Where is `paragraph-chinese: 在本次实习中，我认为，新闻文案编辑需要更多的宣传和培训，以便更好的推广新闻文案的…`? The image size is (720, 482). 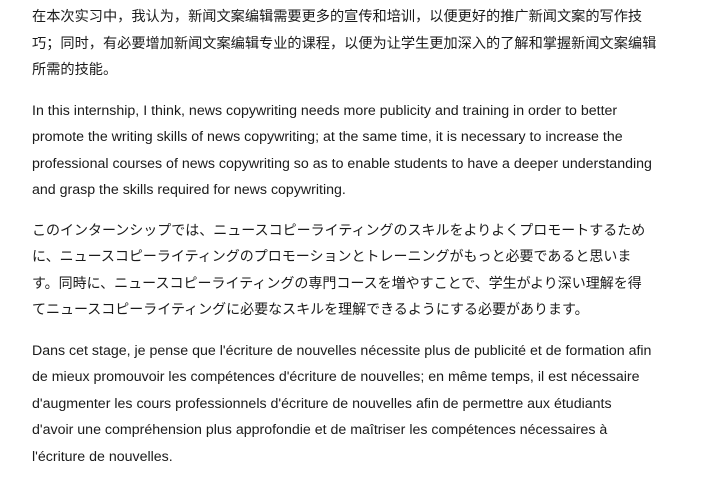 paragraph-chinese: 在本次实习中，我认为，新闻文案编辑需要更多的宣传和培训，以便更好的推广新闻文案的… is located at coordinates (344, 43).